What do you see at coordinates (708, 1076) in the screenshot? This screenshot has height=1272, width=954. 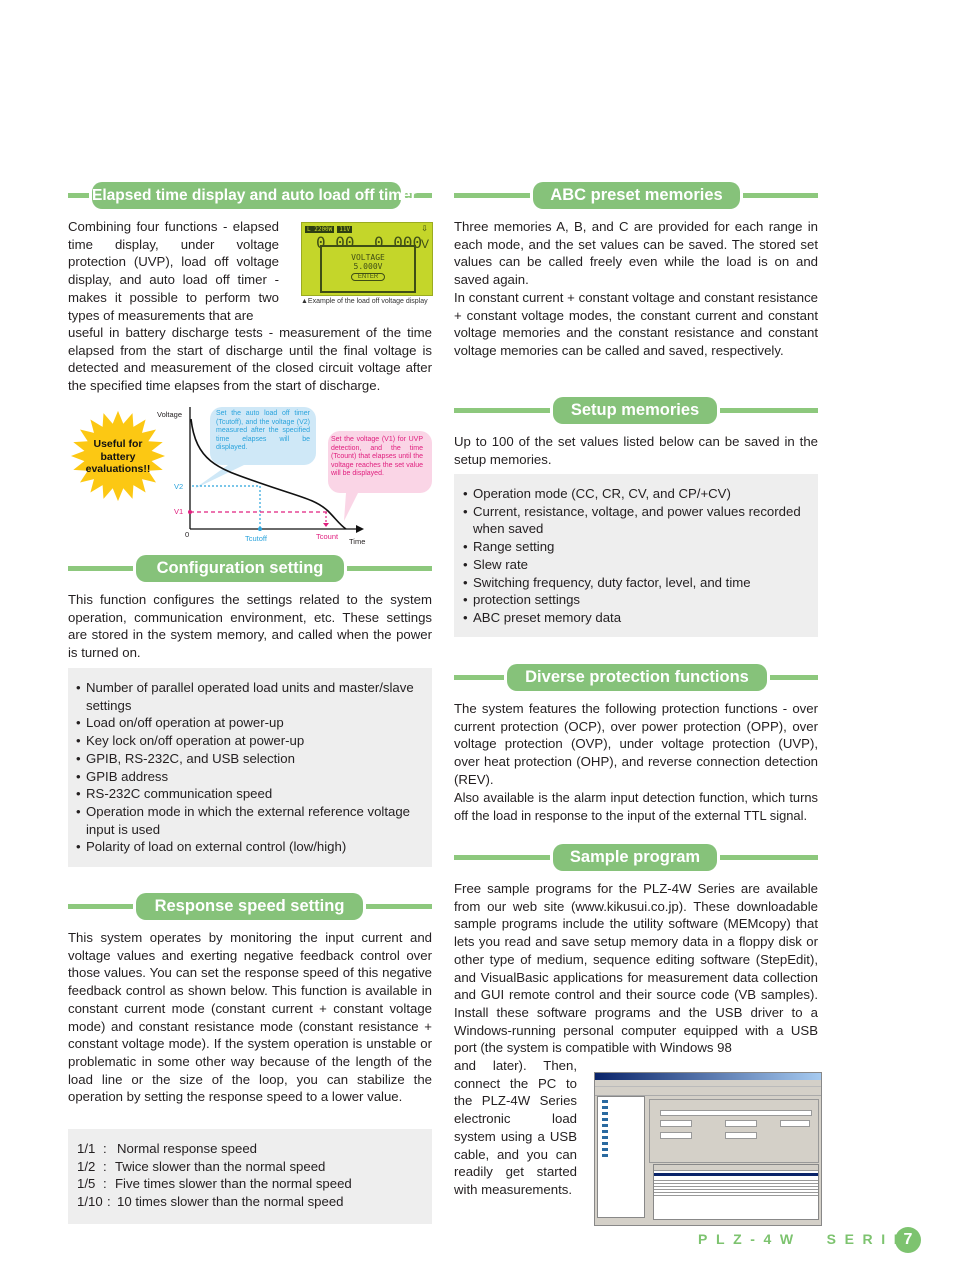 I see `window-titlebar` at bounding box center [708, 1076].